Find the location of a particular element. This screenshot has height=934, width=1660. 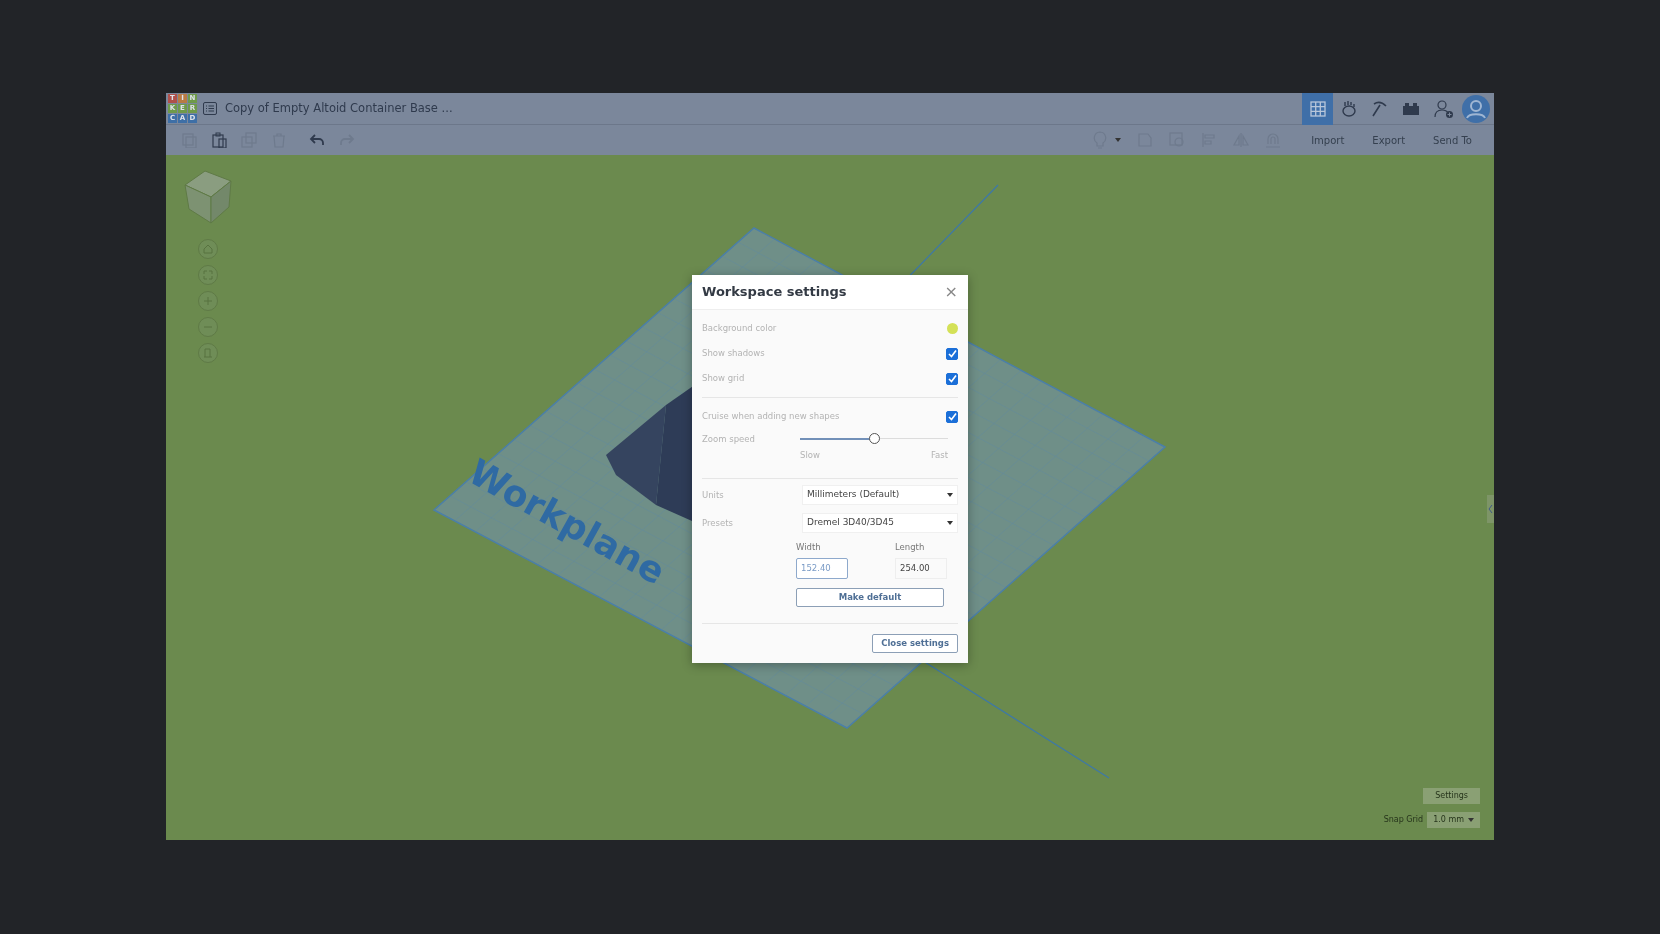

grid-icon is located at coordinates (1317, 108).